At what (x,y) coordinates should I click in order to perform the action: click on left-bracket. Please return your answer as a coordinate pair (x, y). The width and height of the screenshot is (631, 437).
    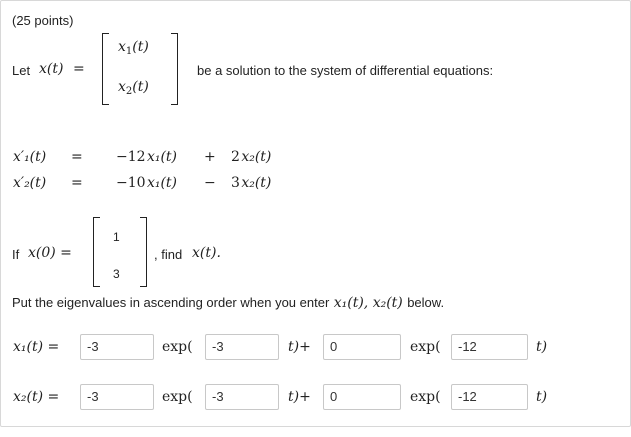
    Looking at the image, I should click on (105, 69).